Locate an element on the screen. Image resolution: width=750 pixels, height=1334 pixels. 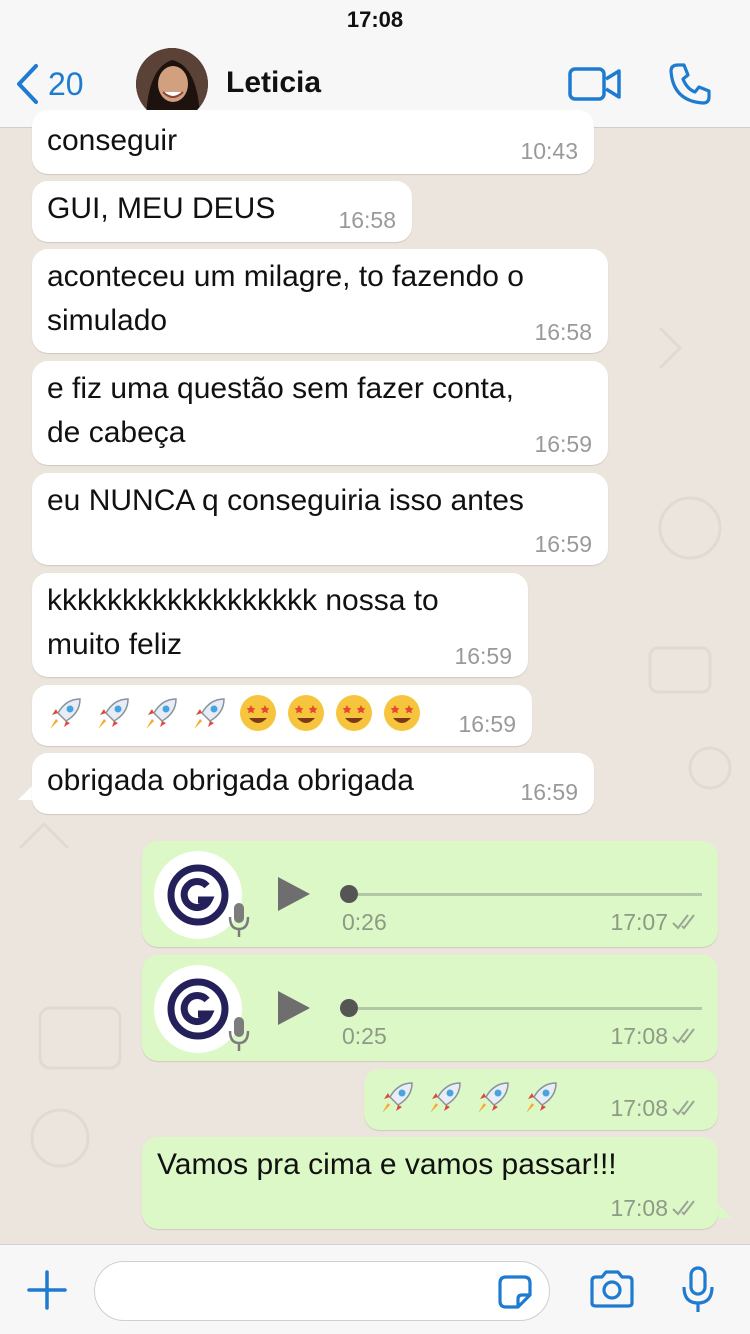
phone-icon is located at coordinates (690, 84).